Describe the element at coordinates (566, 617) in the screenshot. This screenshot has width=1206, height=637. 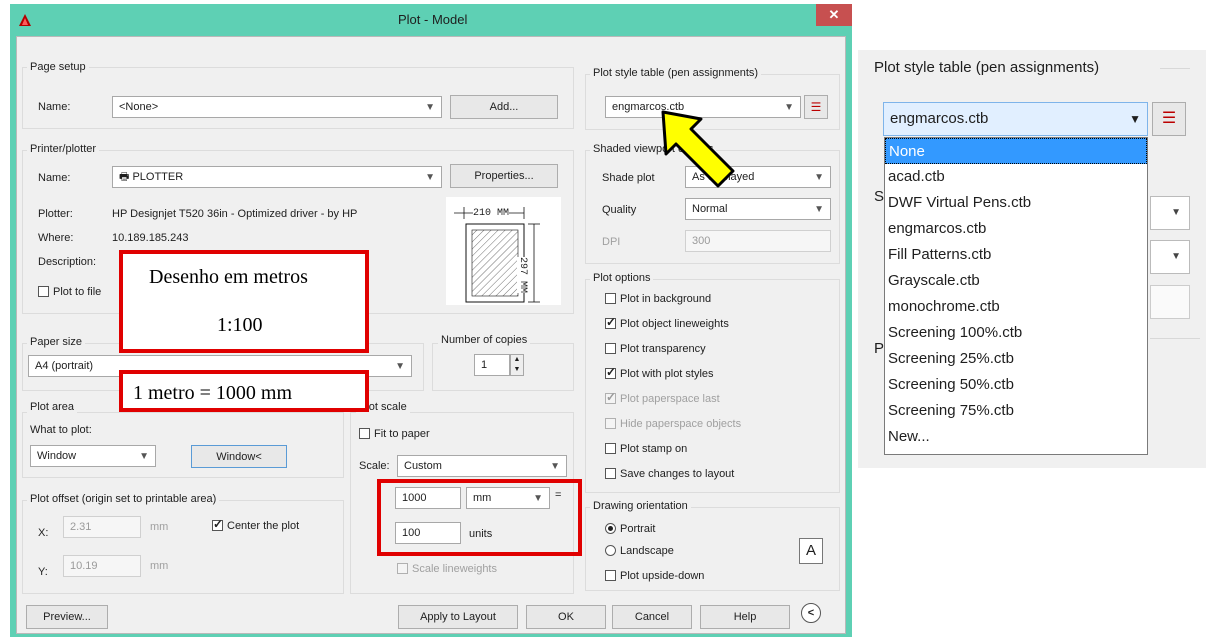
I see `ok-button: OK` at that location.